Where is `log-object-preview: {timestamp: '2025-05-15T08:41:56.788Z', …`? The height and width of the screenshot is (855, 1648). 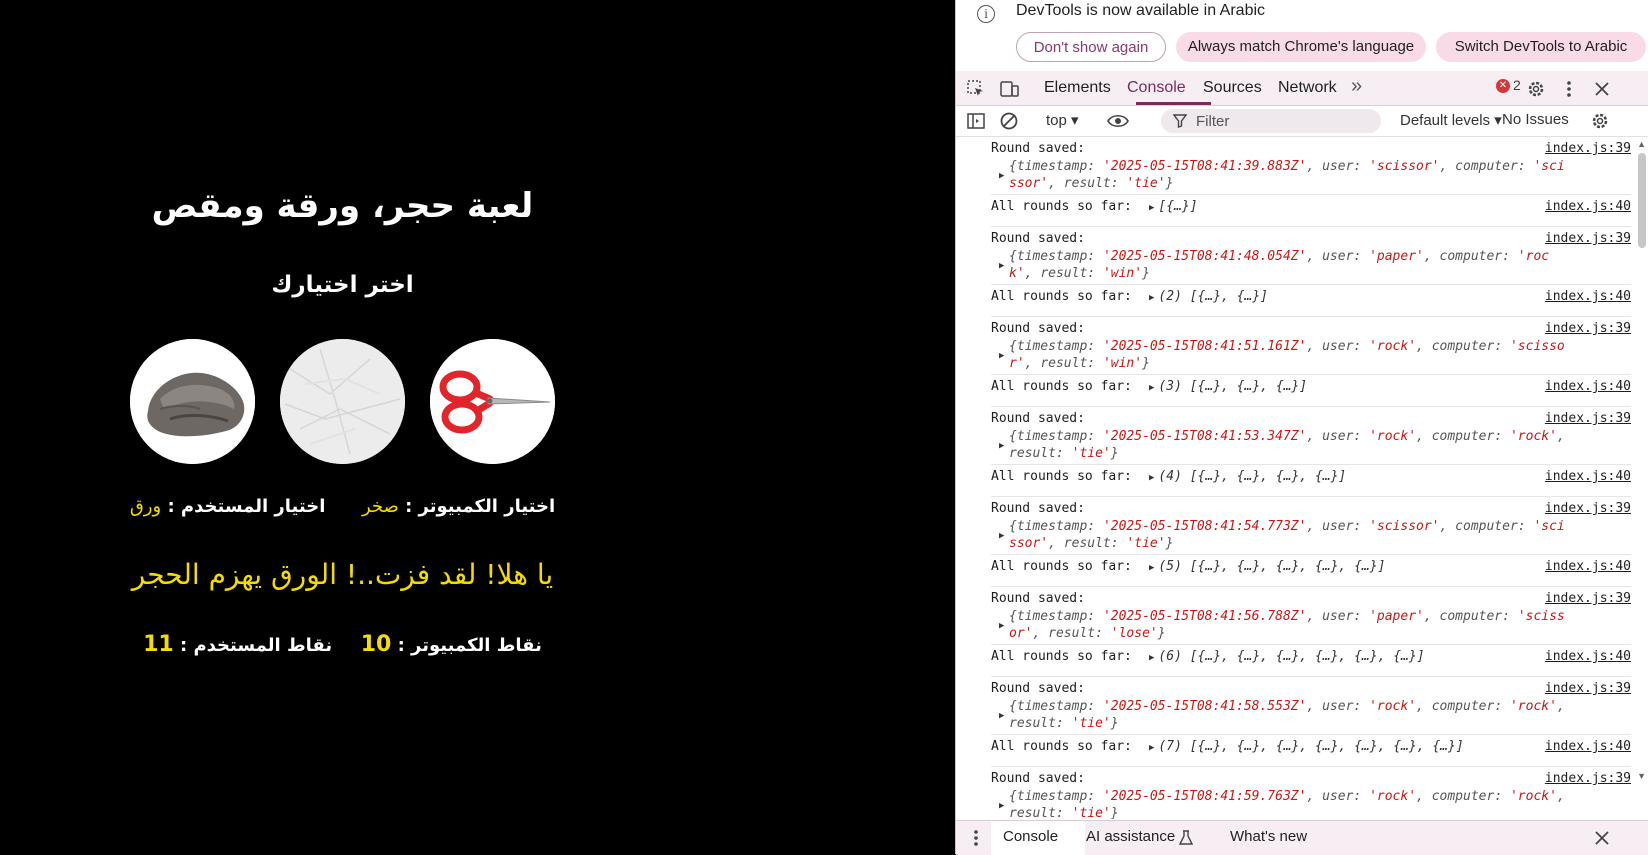
log-object-preview: {timestamp: '2025-05-15T08:41:56.788Z', … is located at coordinates (1289, 625).